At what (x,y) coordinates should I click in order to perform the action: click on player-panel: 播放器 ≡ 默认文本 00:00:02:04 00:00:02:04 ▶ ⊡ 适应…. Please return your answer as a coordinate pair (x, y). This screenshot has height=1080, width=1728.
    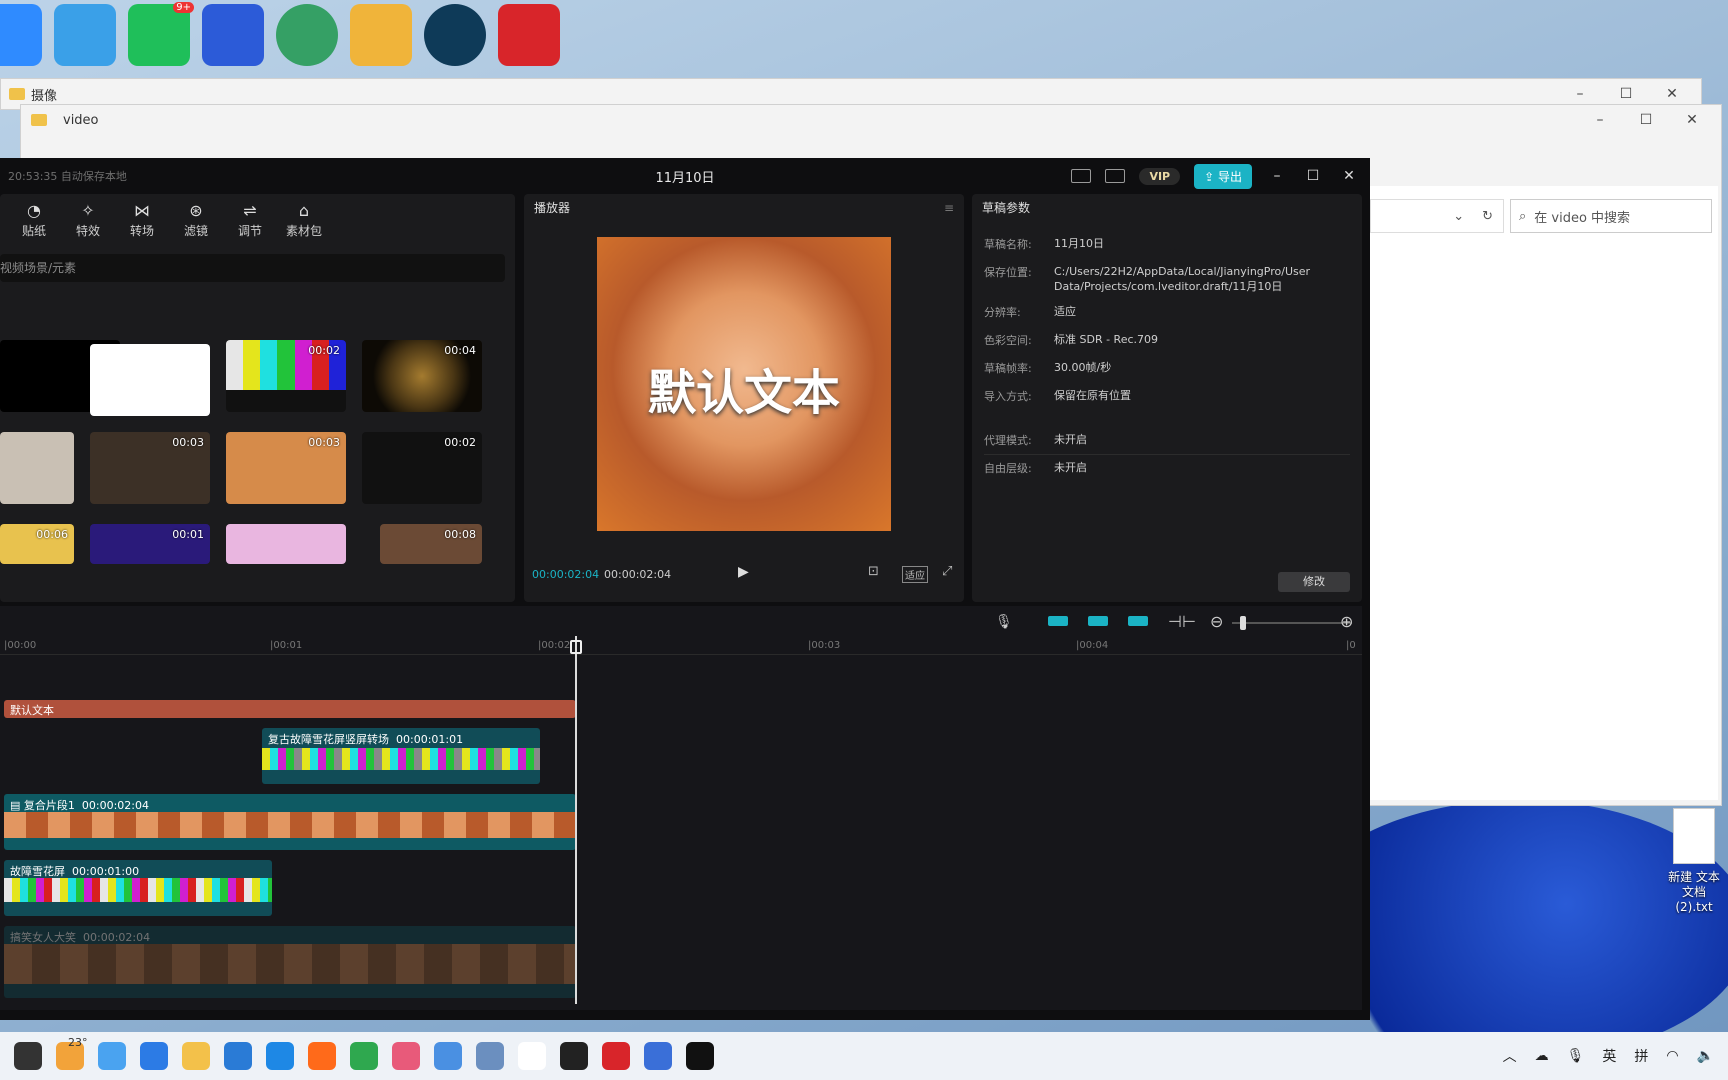
    Looking at the image, I should click on (744, 398).